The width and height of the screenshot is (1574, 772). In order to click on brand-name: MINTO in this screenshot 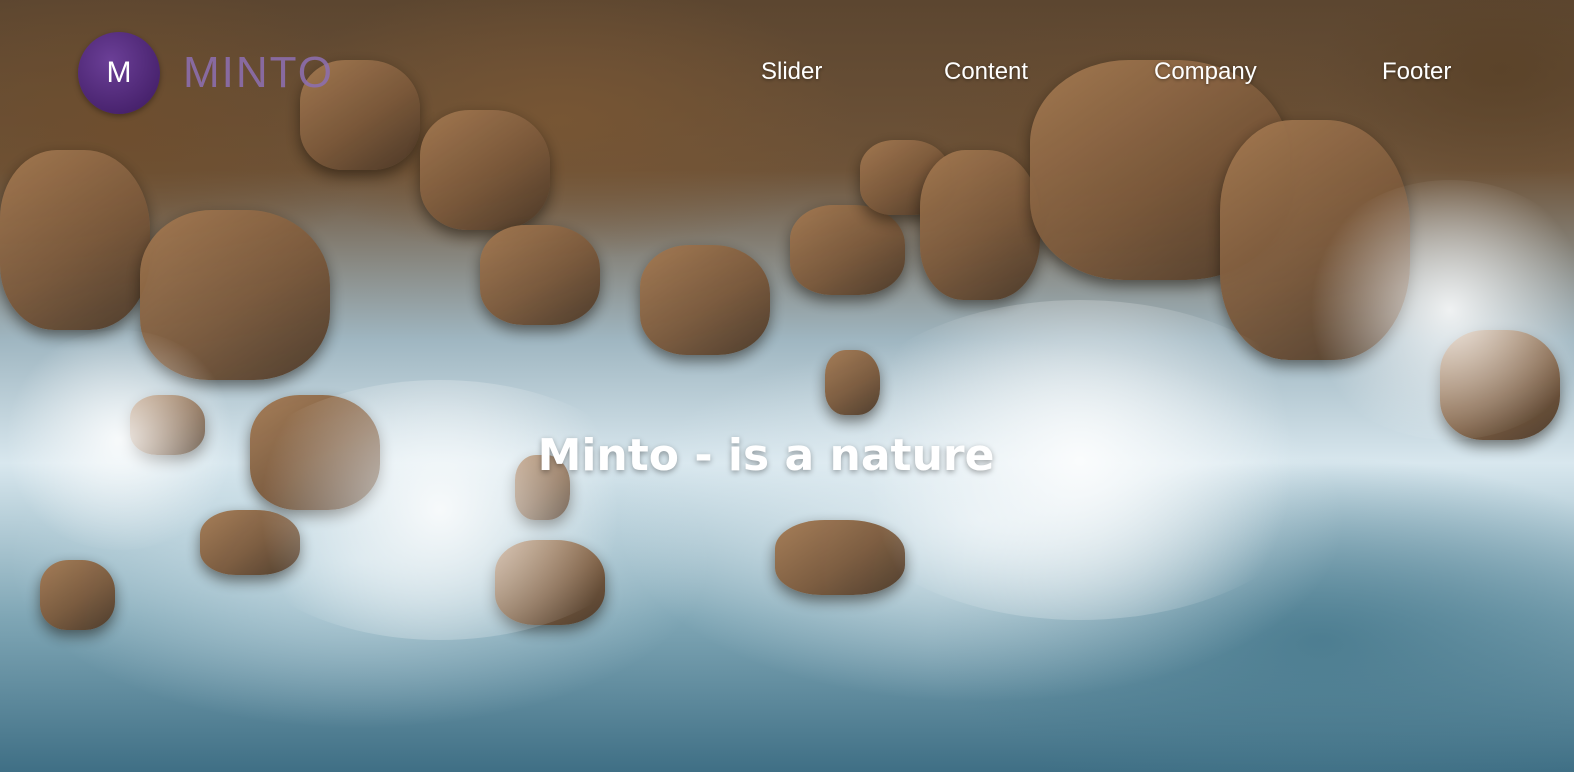, I will do `click(258, 73)`.